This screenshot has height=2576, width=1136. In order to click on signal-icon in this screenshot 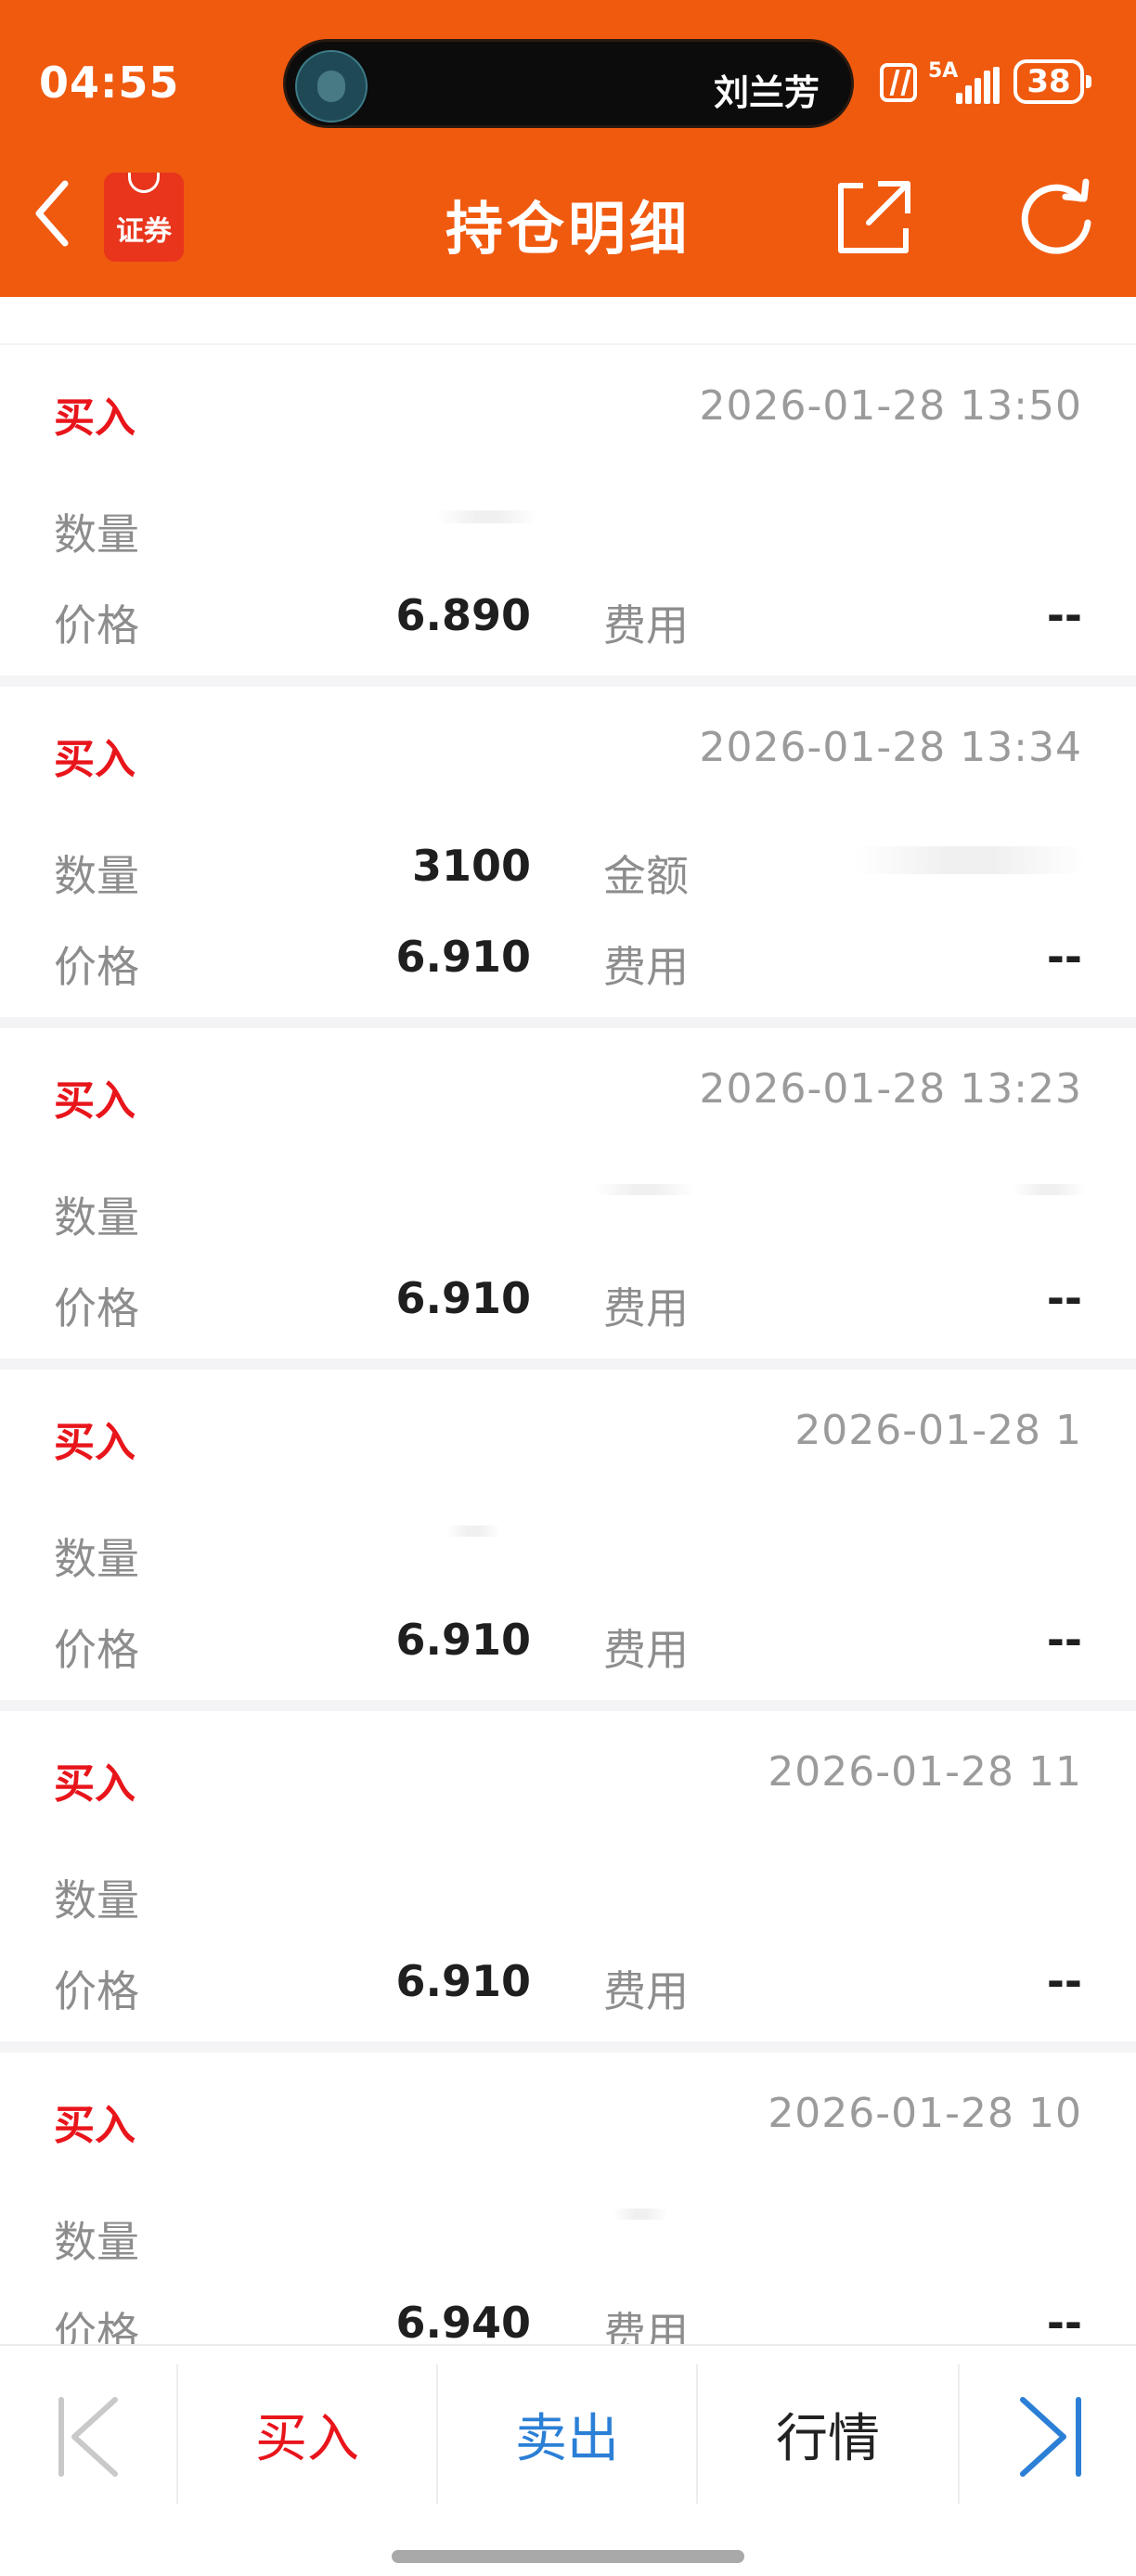, I will do `click(978, 86)`.